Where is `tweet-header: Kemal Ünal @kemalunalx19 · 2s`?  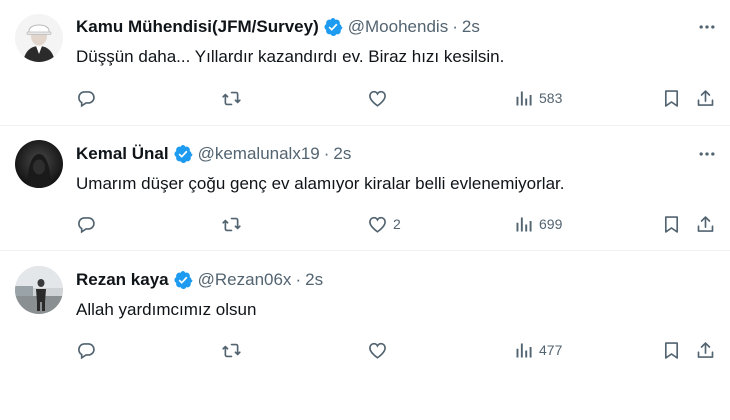
tweet-header: Kemal Ünal @kemalunalx19 · 2s is located at coordinates (213, 154).